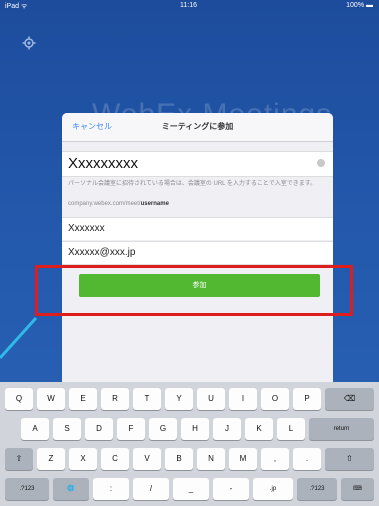  Describe the element at coordinates (51, 399) in the screenshot. I see `key-w: W` at that location.